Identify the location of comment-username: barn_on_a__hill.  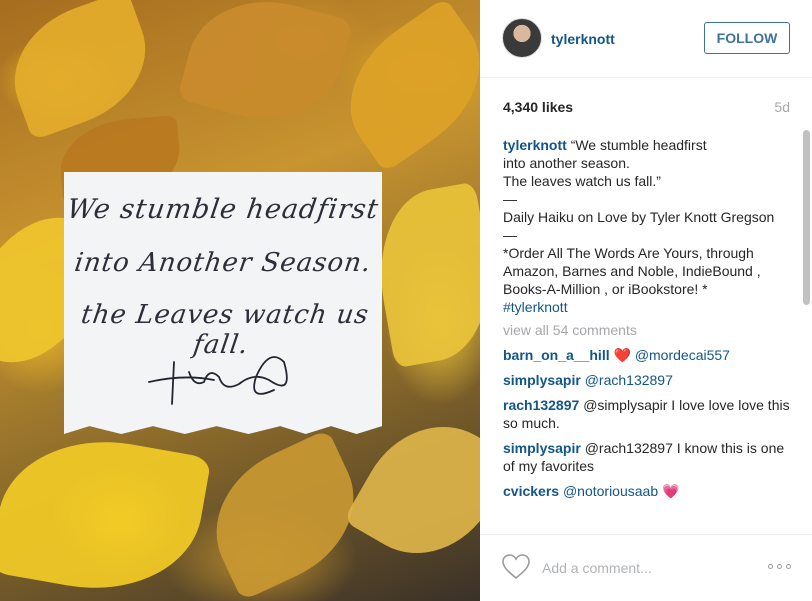
(556, 355).